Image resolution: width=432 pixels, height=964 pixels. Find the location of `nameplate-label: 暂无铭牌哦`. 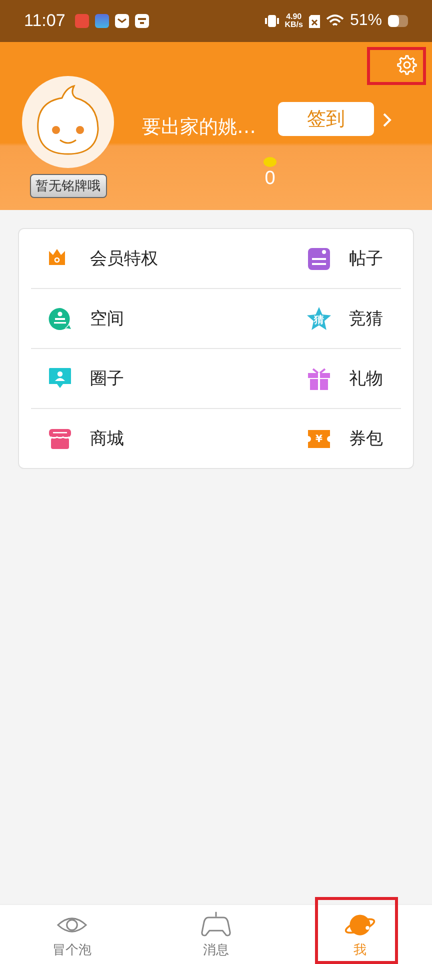

nameplate-label: 暂无铭牌哦 is located at coordinates (68, 186).